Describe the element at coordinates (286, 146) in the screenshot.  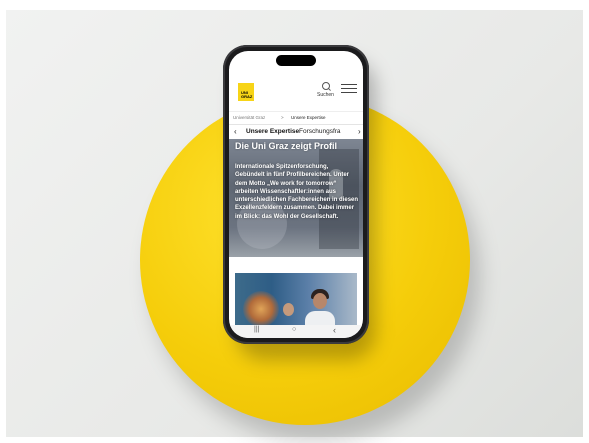
I see `hero-title: Die Uni Graz zeigt Profil` at that location.